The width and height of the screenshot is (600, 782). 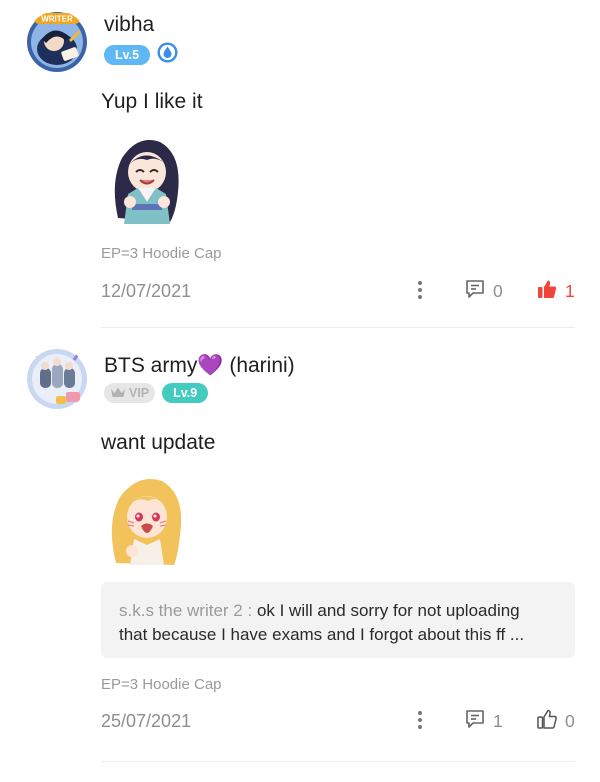 I want to click on more-vertical-icon, so click(x=420, y=720).